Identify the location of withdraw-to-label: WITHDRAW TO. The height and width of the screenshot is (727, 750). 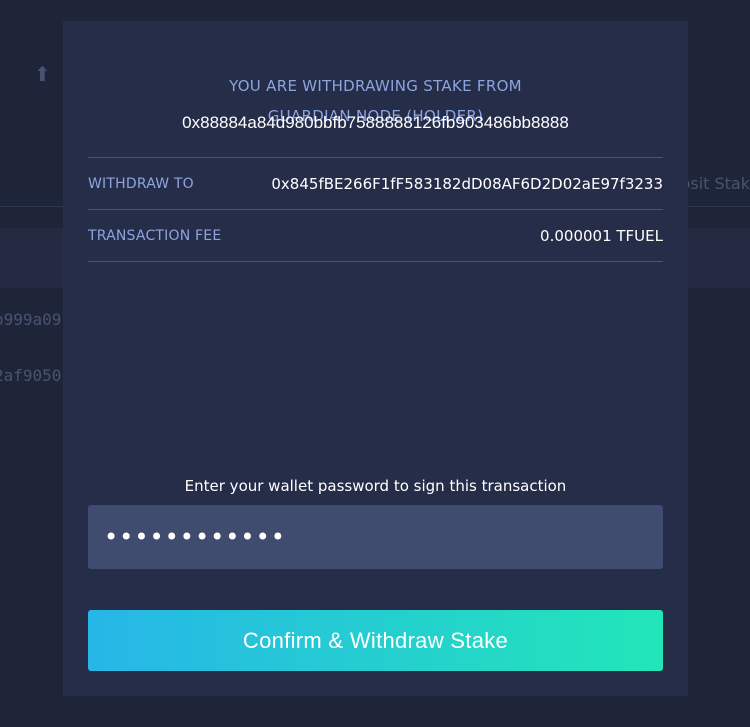
(141, 183).